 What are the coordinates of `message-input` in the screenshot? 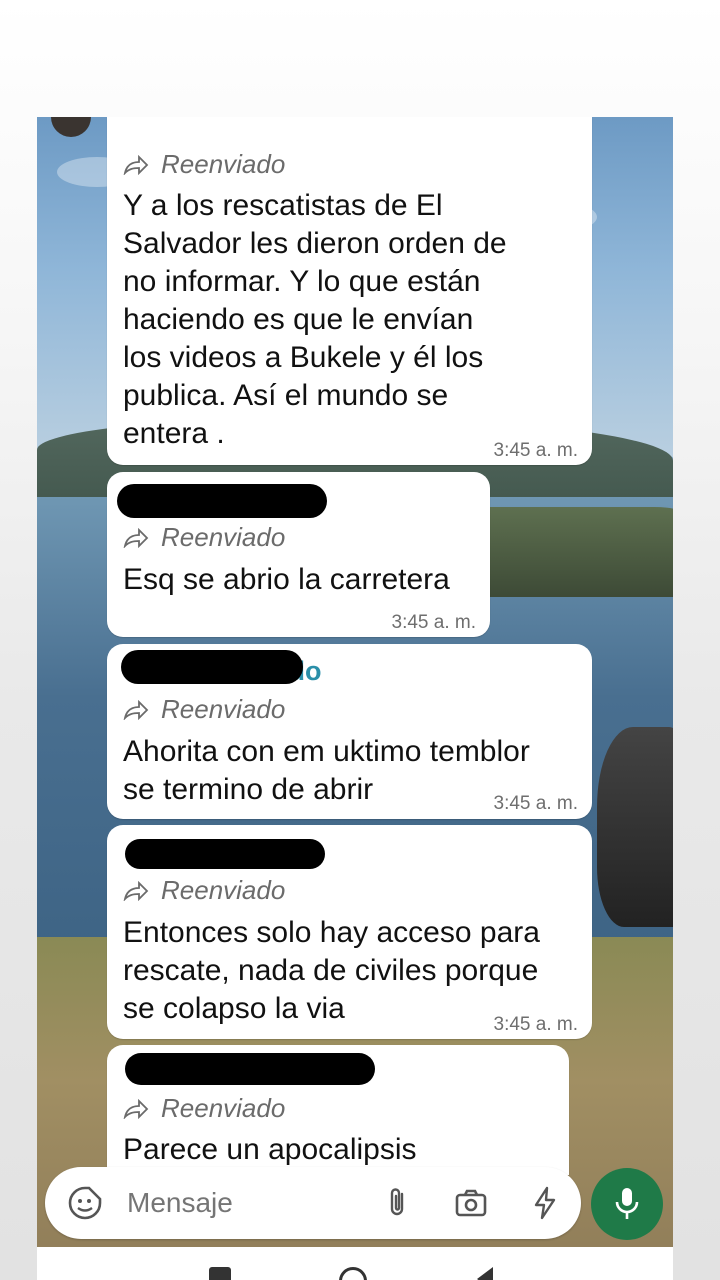 It's located at (247, 1203).